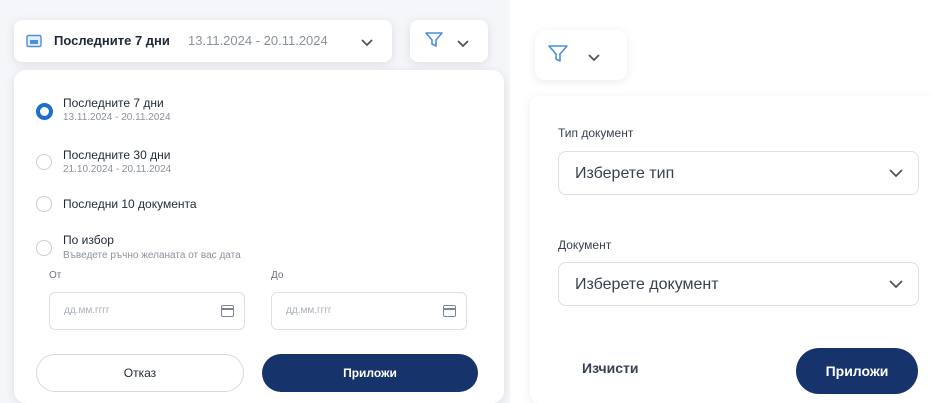  I want to click on period-label: Последните 7 дни, so click(112, 40).